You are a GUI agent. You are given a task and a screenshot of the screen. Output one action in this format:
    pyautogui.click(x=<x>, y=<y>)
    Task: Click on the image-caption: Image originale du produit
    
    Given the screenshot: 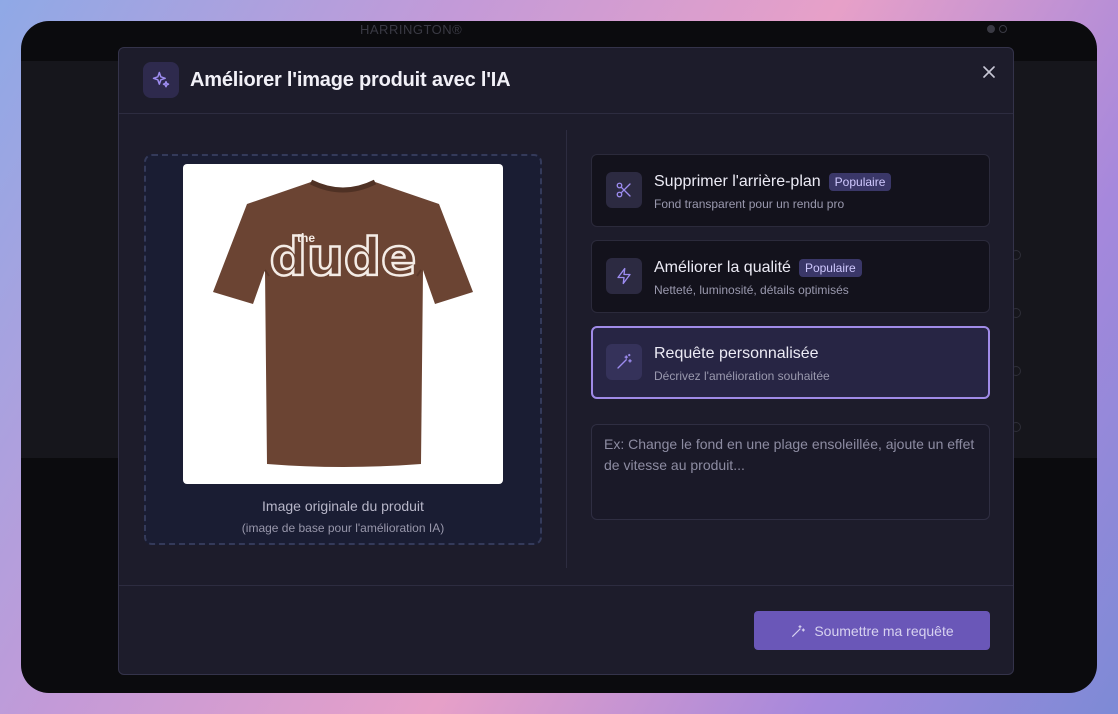 What is the action you would take?
    pyautogui.click(x=343, y=506)
    